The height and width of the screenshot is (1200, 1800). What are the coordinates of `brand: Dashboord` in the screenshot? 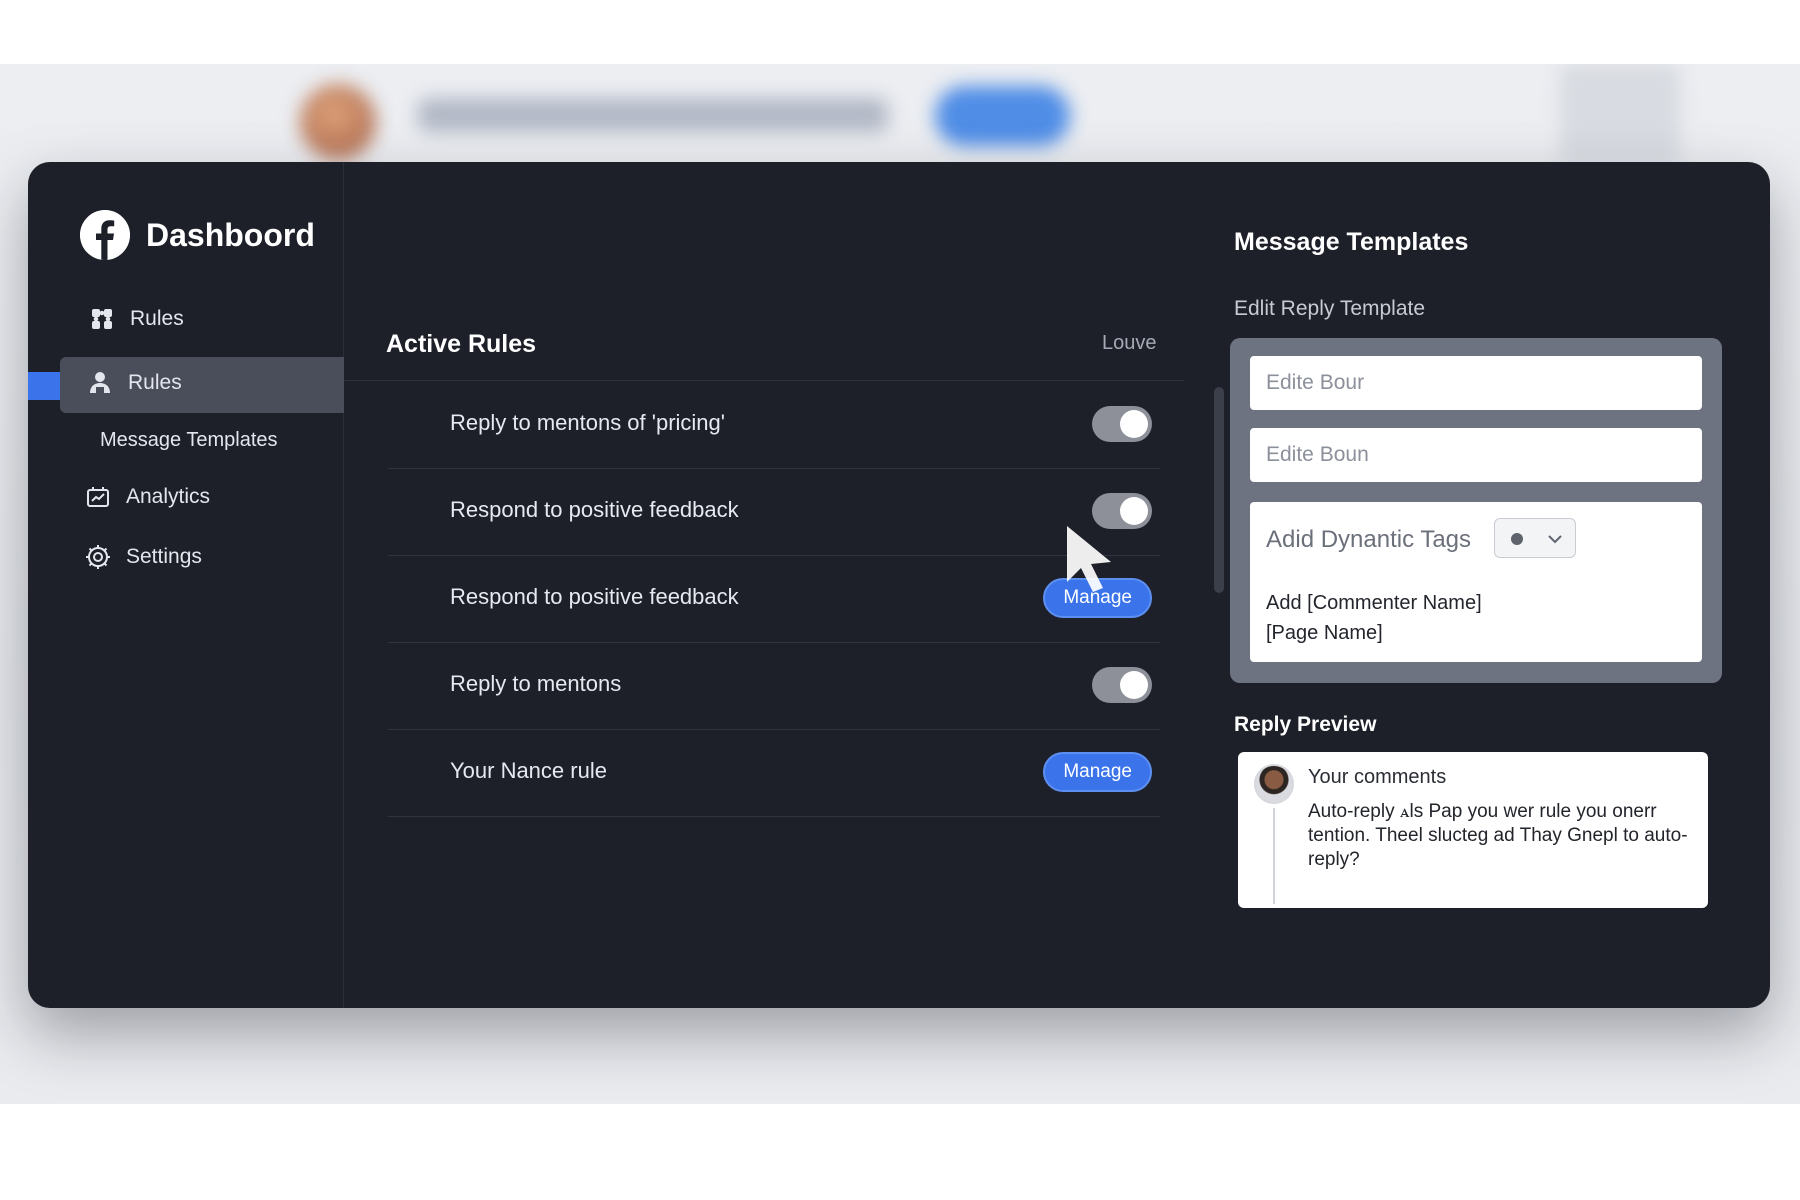 It's located at (197, 235).